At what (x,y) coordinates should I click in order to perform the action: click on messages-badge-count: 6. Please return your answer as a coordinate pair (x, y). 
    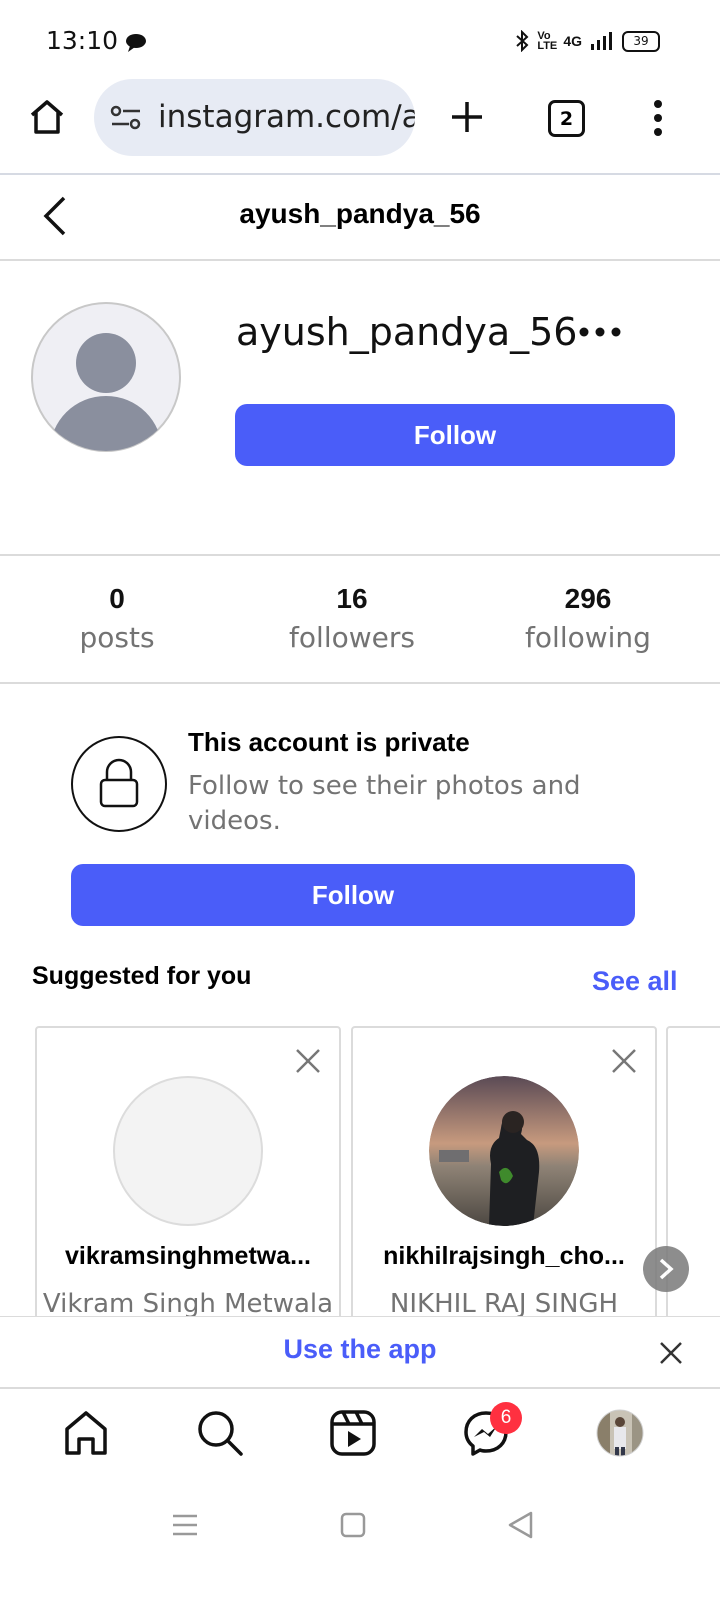
    Looking at the image, I should click on (506, 1417).